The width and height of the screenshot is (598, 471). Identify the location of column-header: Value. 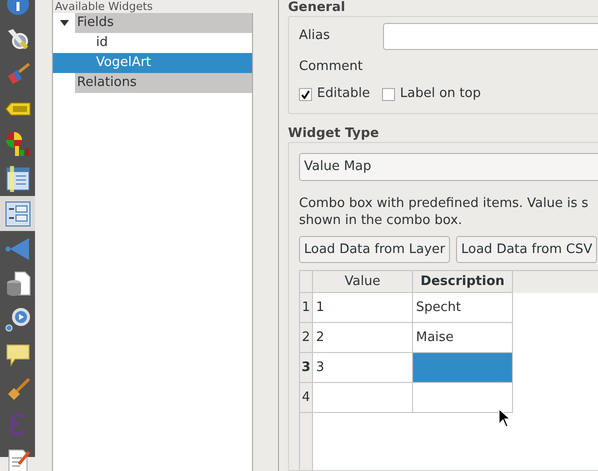
(363, 282).